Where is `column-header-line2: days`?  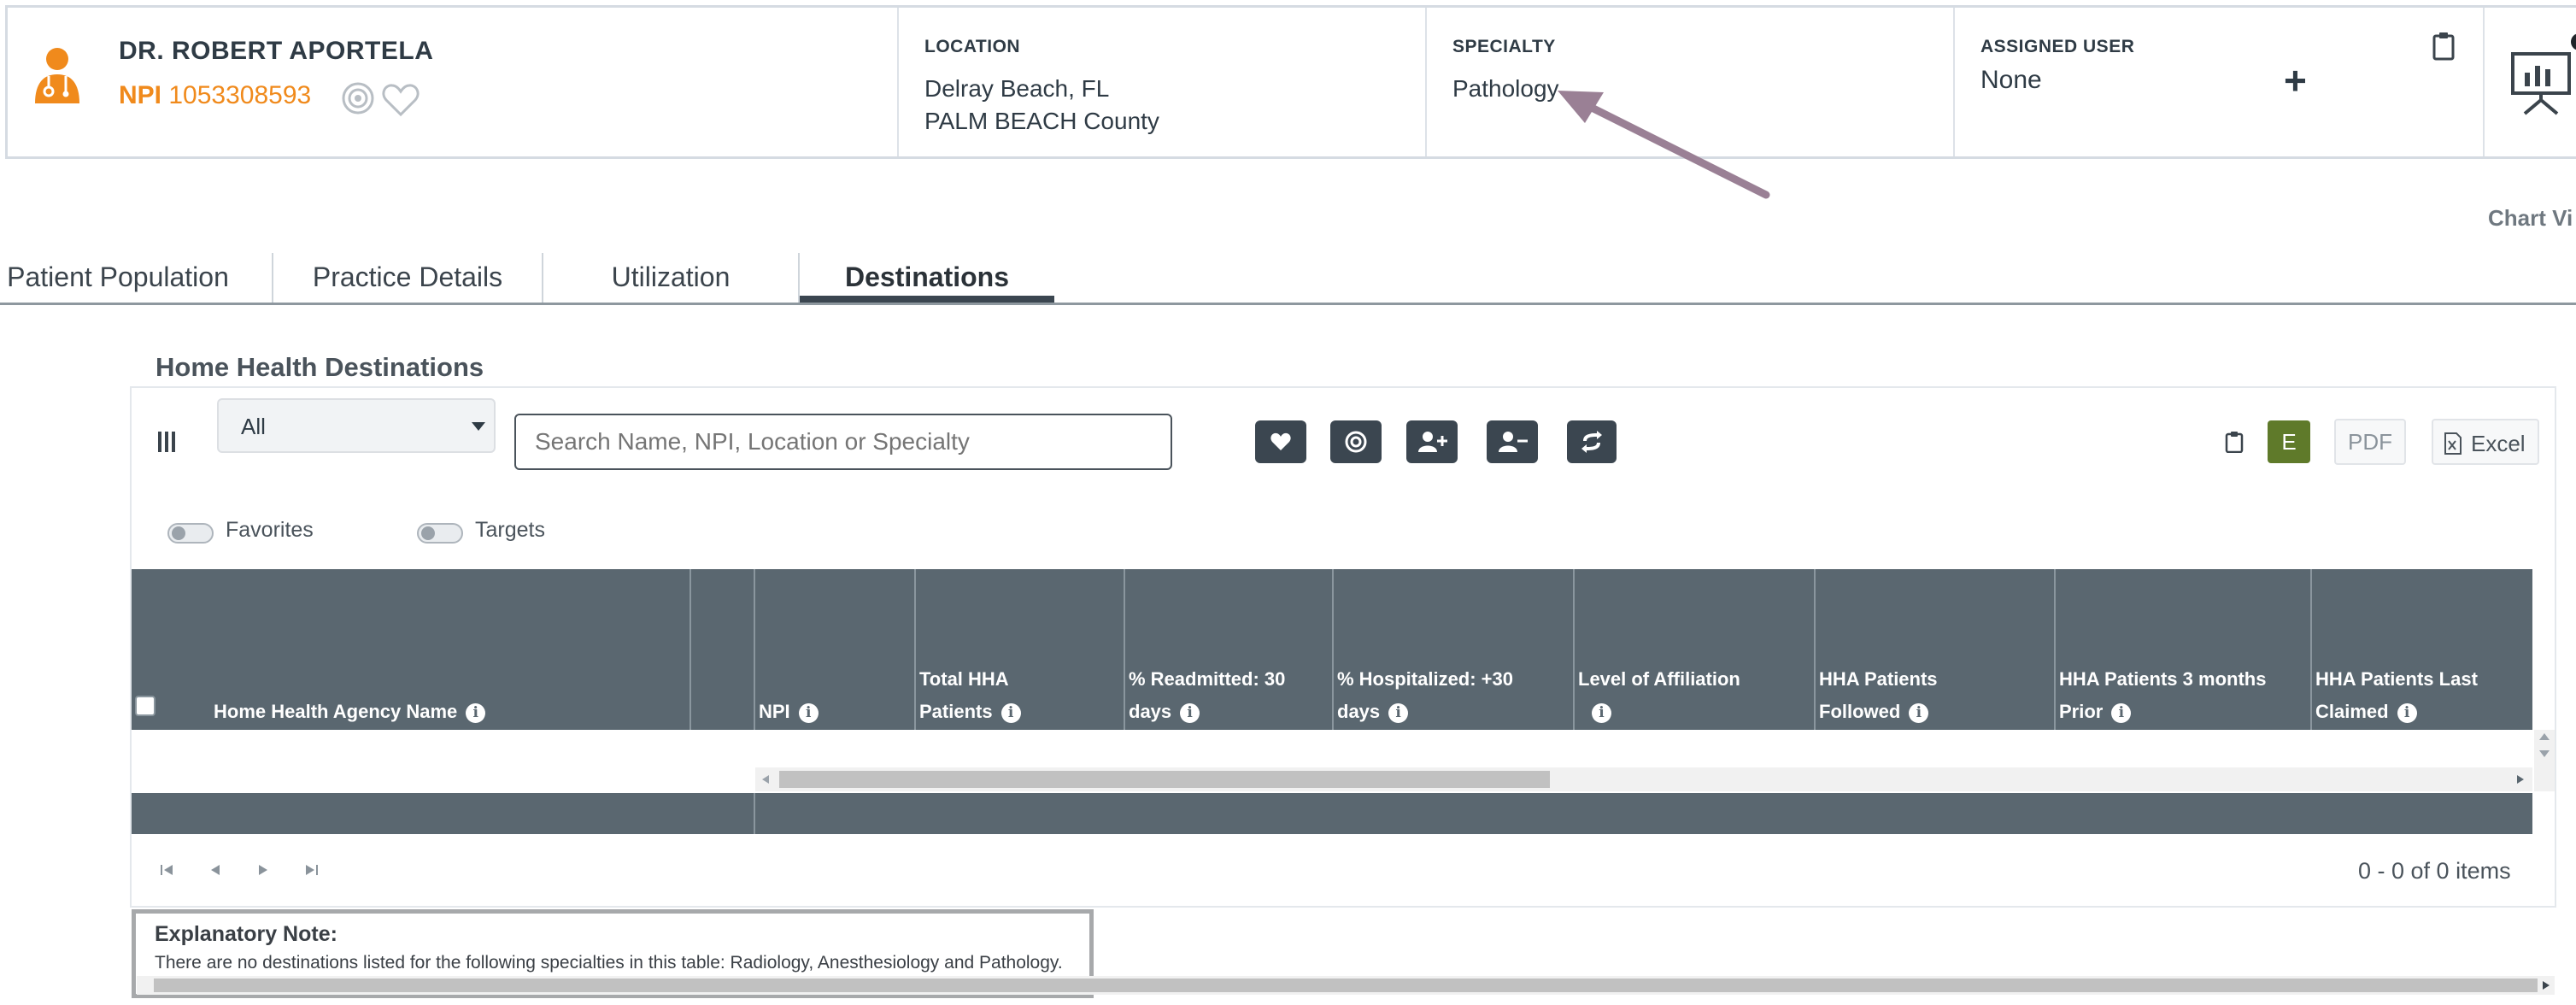
column-header-line2: days is located at coordinates (1359, 712).